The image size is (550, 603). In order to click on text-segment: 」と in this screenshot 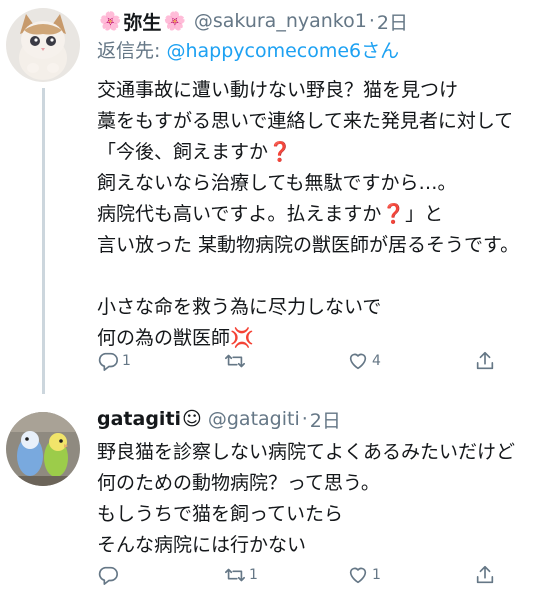, I will do `click(424, 214)`.